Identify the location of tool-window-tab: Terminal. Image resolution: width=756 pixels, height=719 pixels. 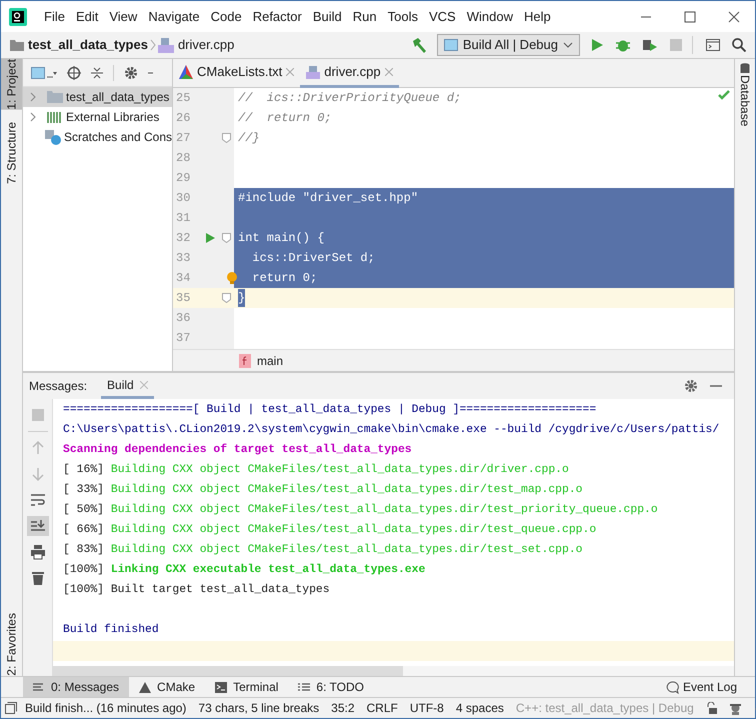
(246, 687).